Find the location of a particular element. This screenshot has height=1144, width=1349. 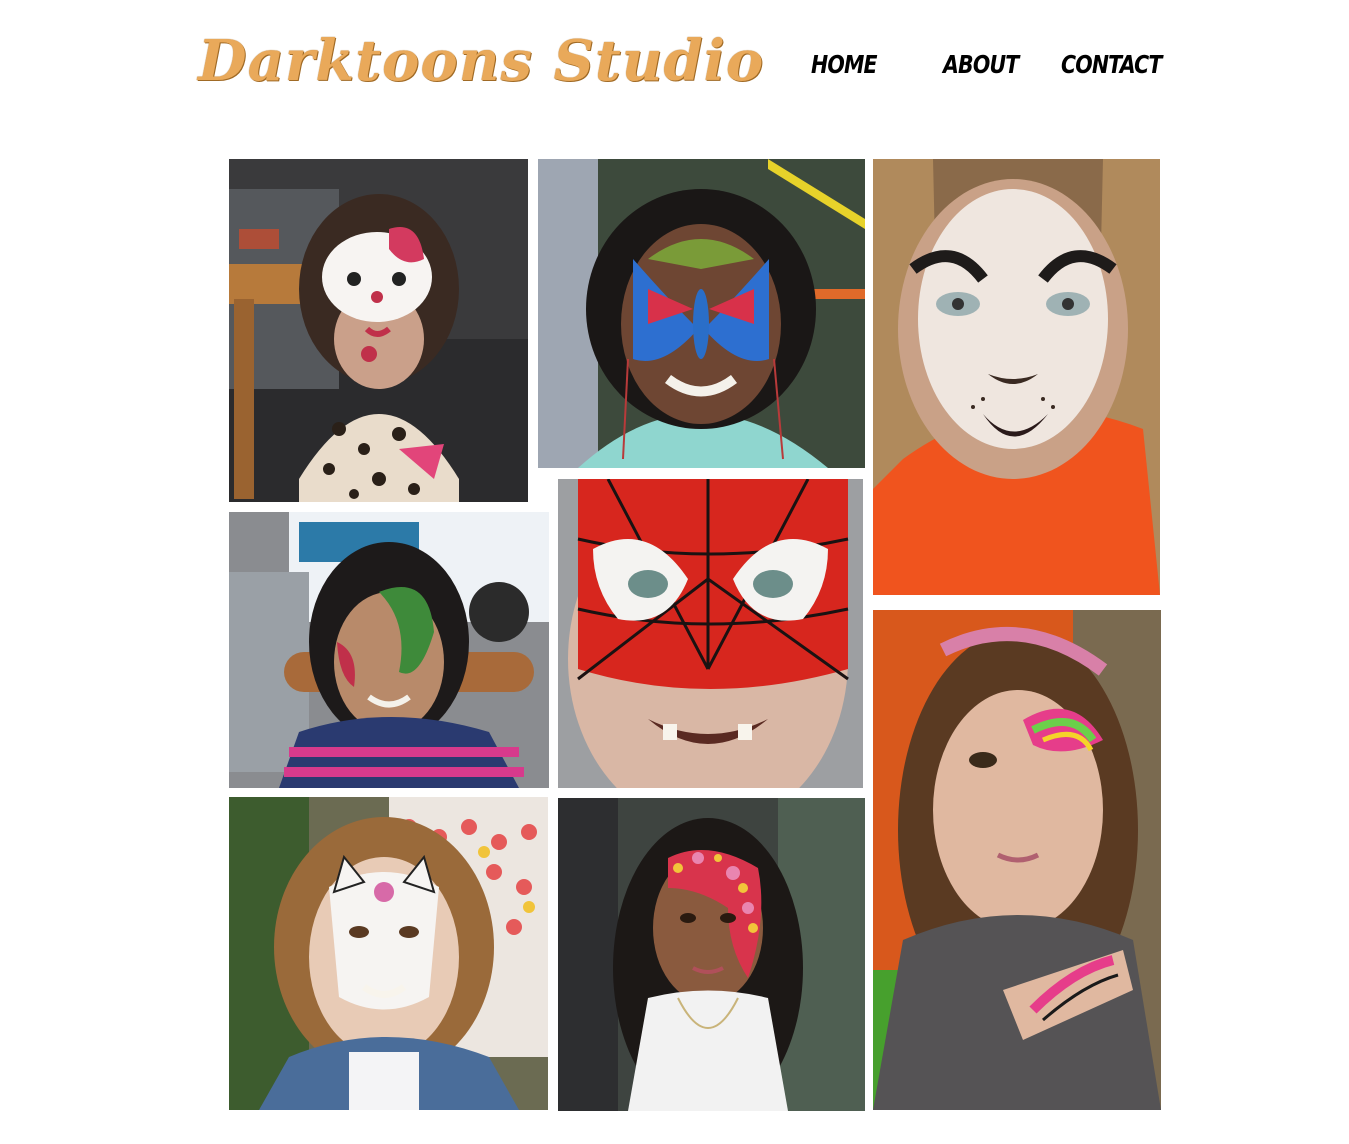

nav-home-link: HOME is located at coordinates (844, 64).